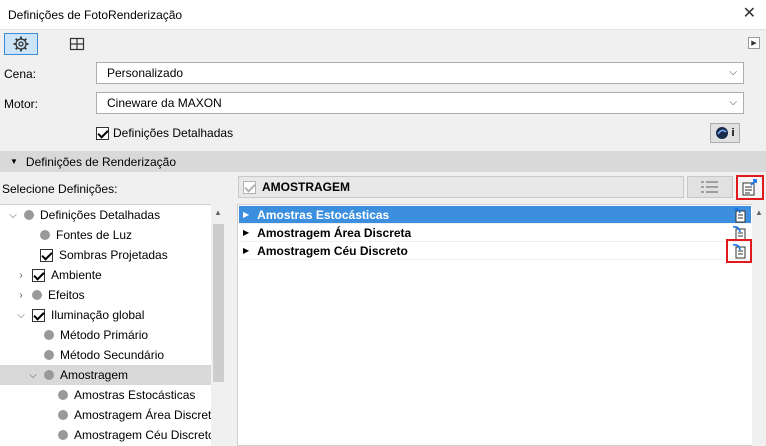 Image resolution: width=766 pixels, height=446 pixels. Describe the element at coordinates (332, 250) in the screenshot. I see `list-row-label: Amostragem Céu Discreto` at that location.